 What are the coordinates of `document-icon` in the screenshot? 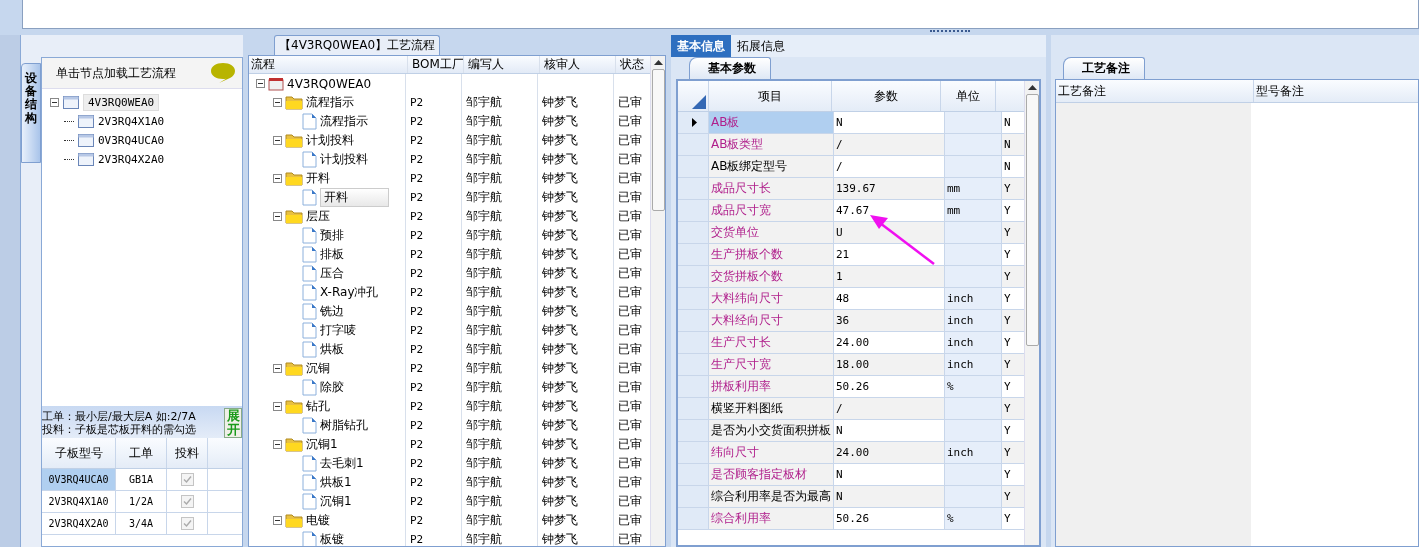 It's located at (309, 311).